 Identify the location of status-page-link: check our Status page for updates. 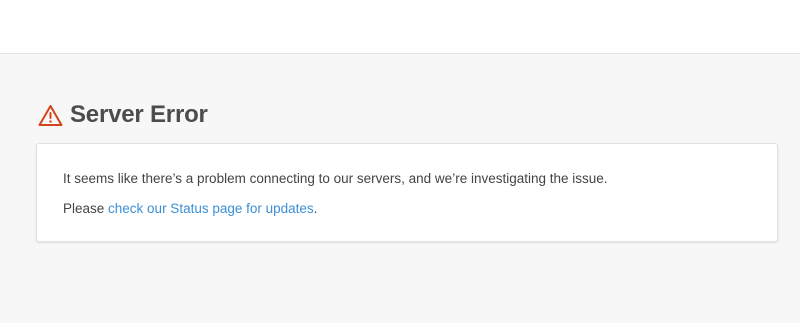
(211, 208).